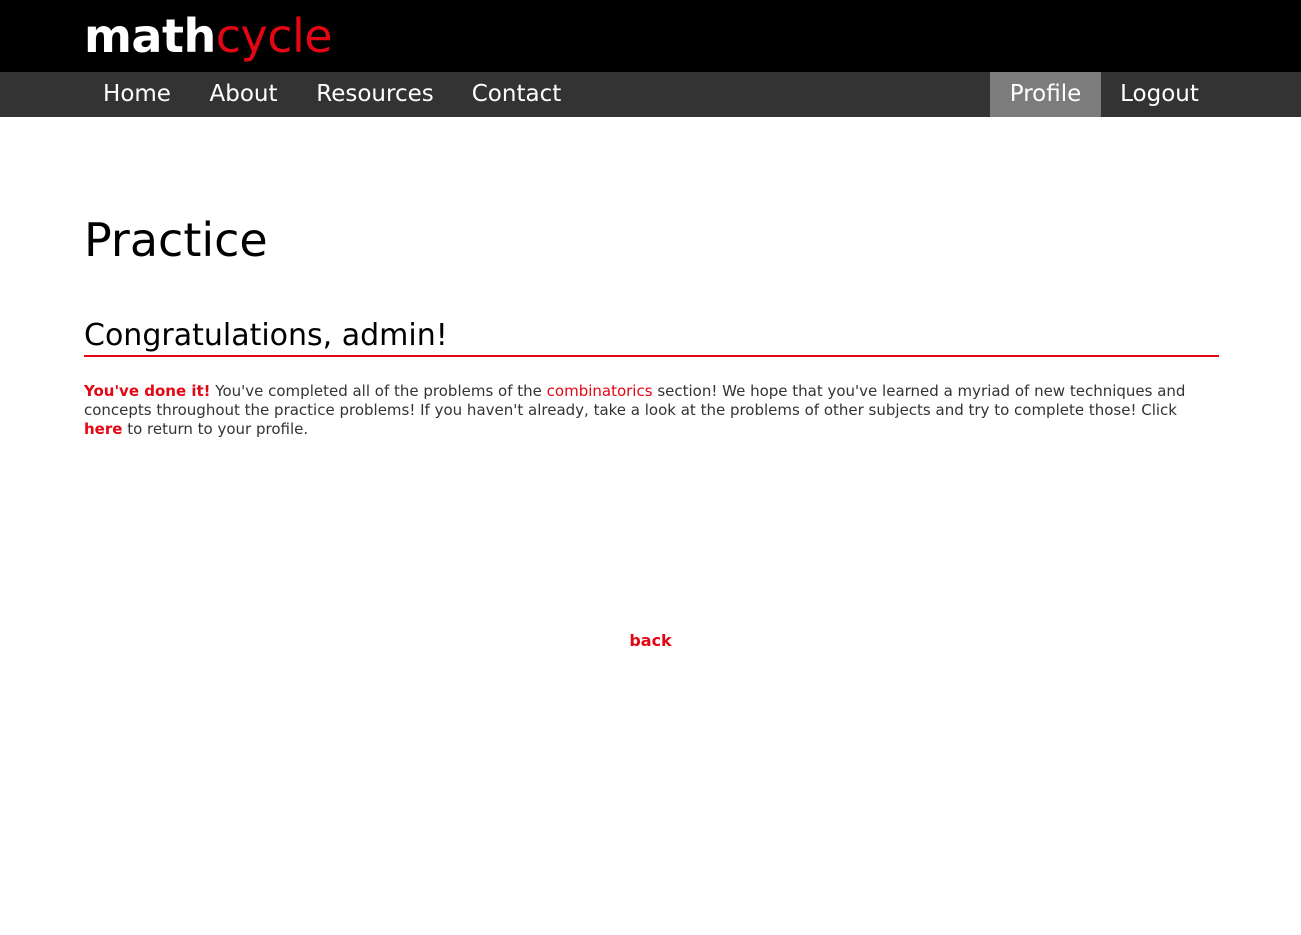 The height and width of the screenshot is (935, 1301). Describe the element at coordinates (274, 36) in the screenshot. I see `logo-accent-text: cycle` at that location.